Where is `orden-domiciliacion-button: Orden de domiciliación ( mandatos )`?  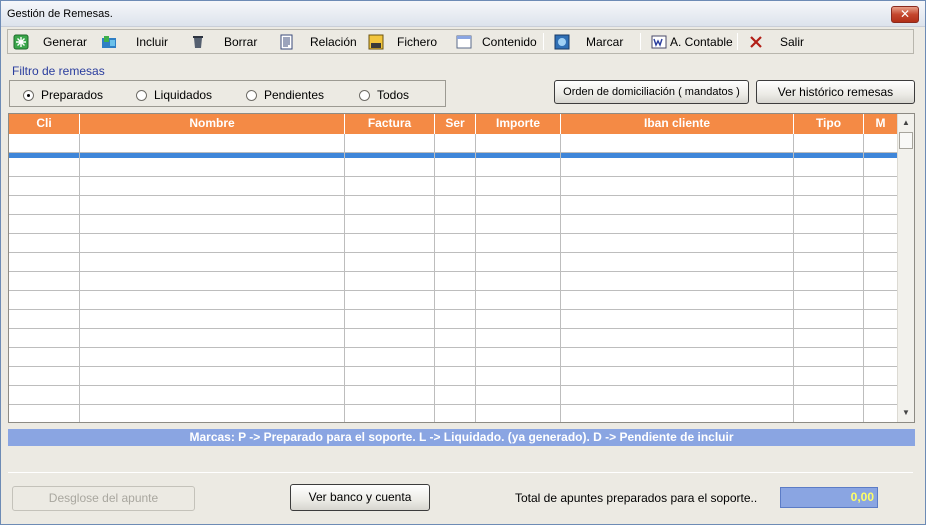
orden-domiciliacion-button: Orden de domiciliación ( mandatos ) is located at coordinates (651, 92).